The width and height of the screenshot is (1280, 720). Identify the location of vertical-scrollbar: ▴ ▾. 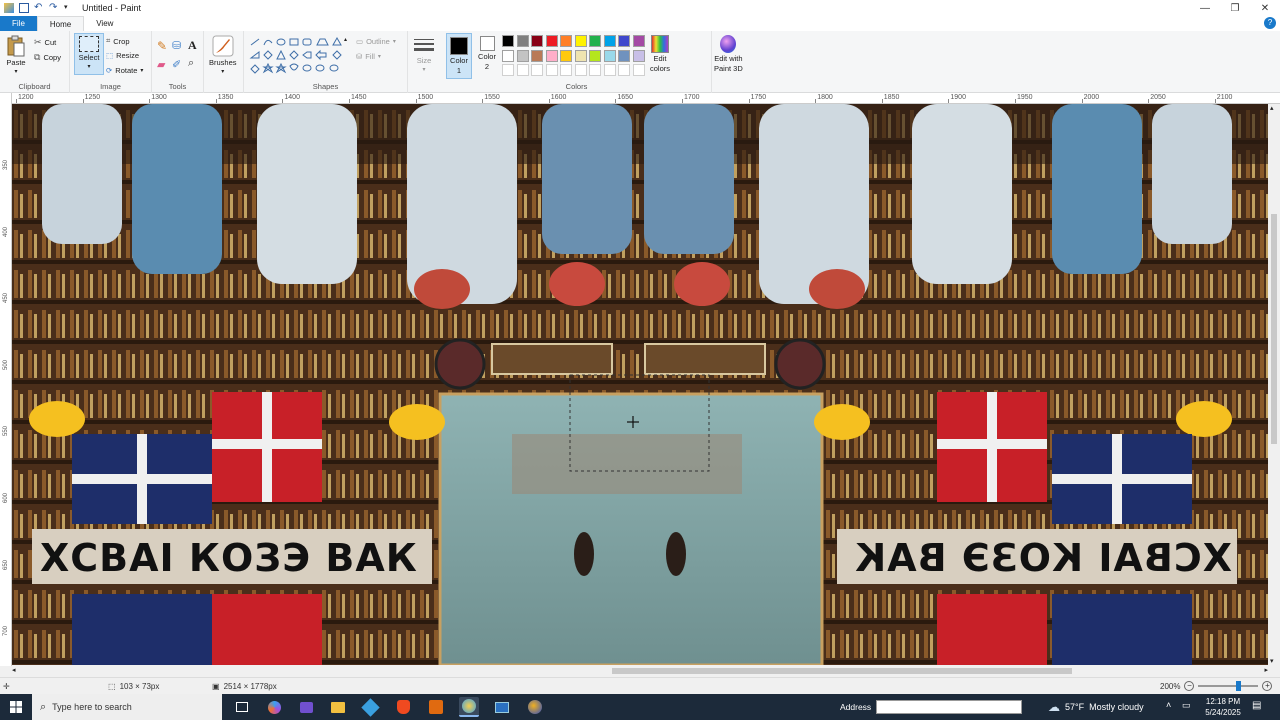
(1274, 384).